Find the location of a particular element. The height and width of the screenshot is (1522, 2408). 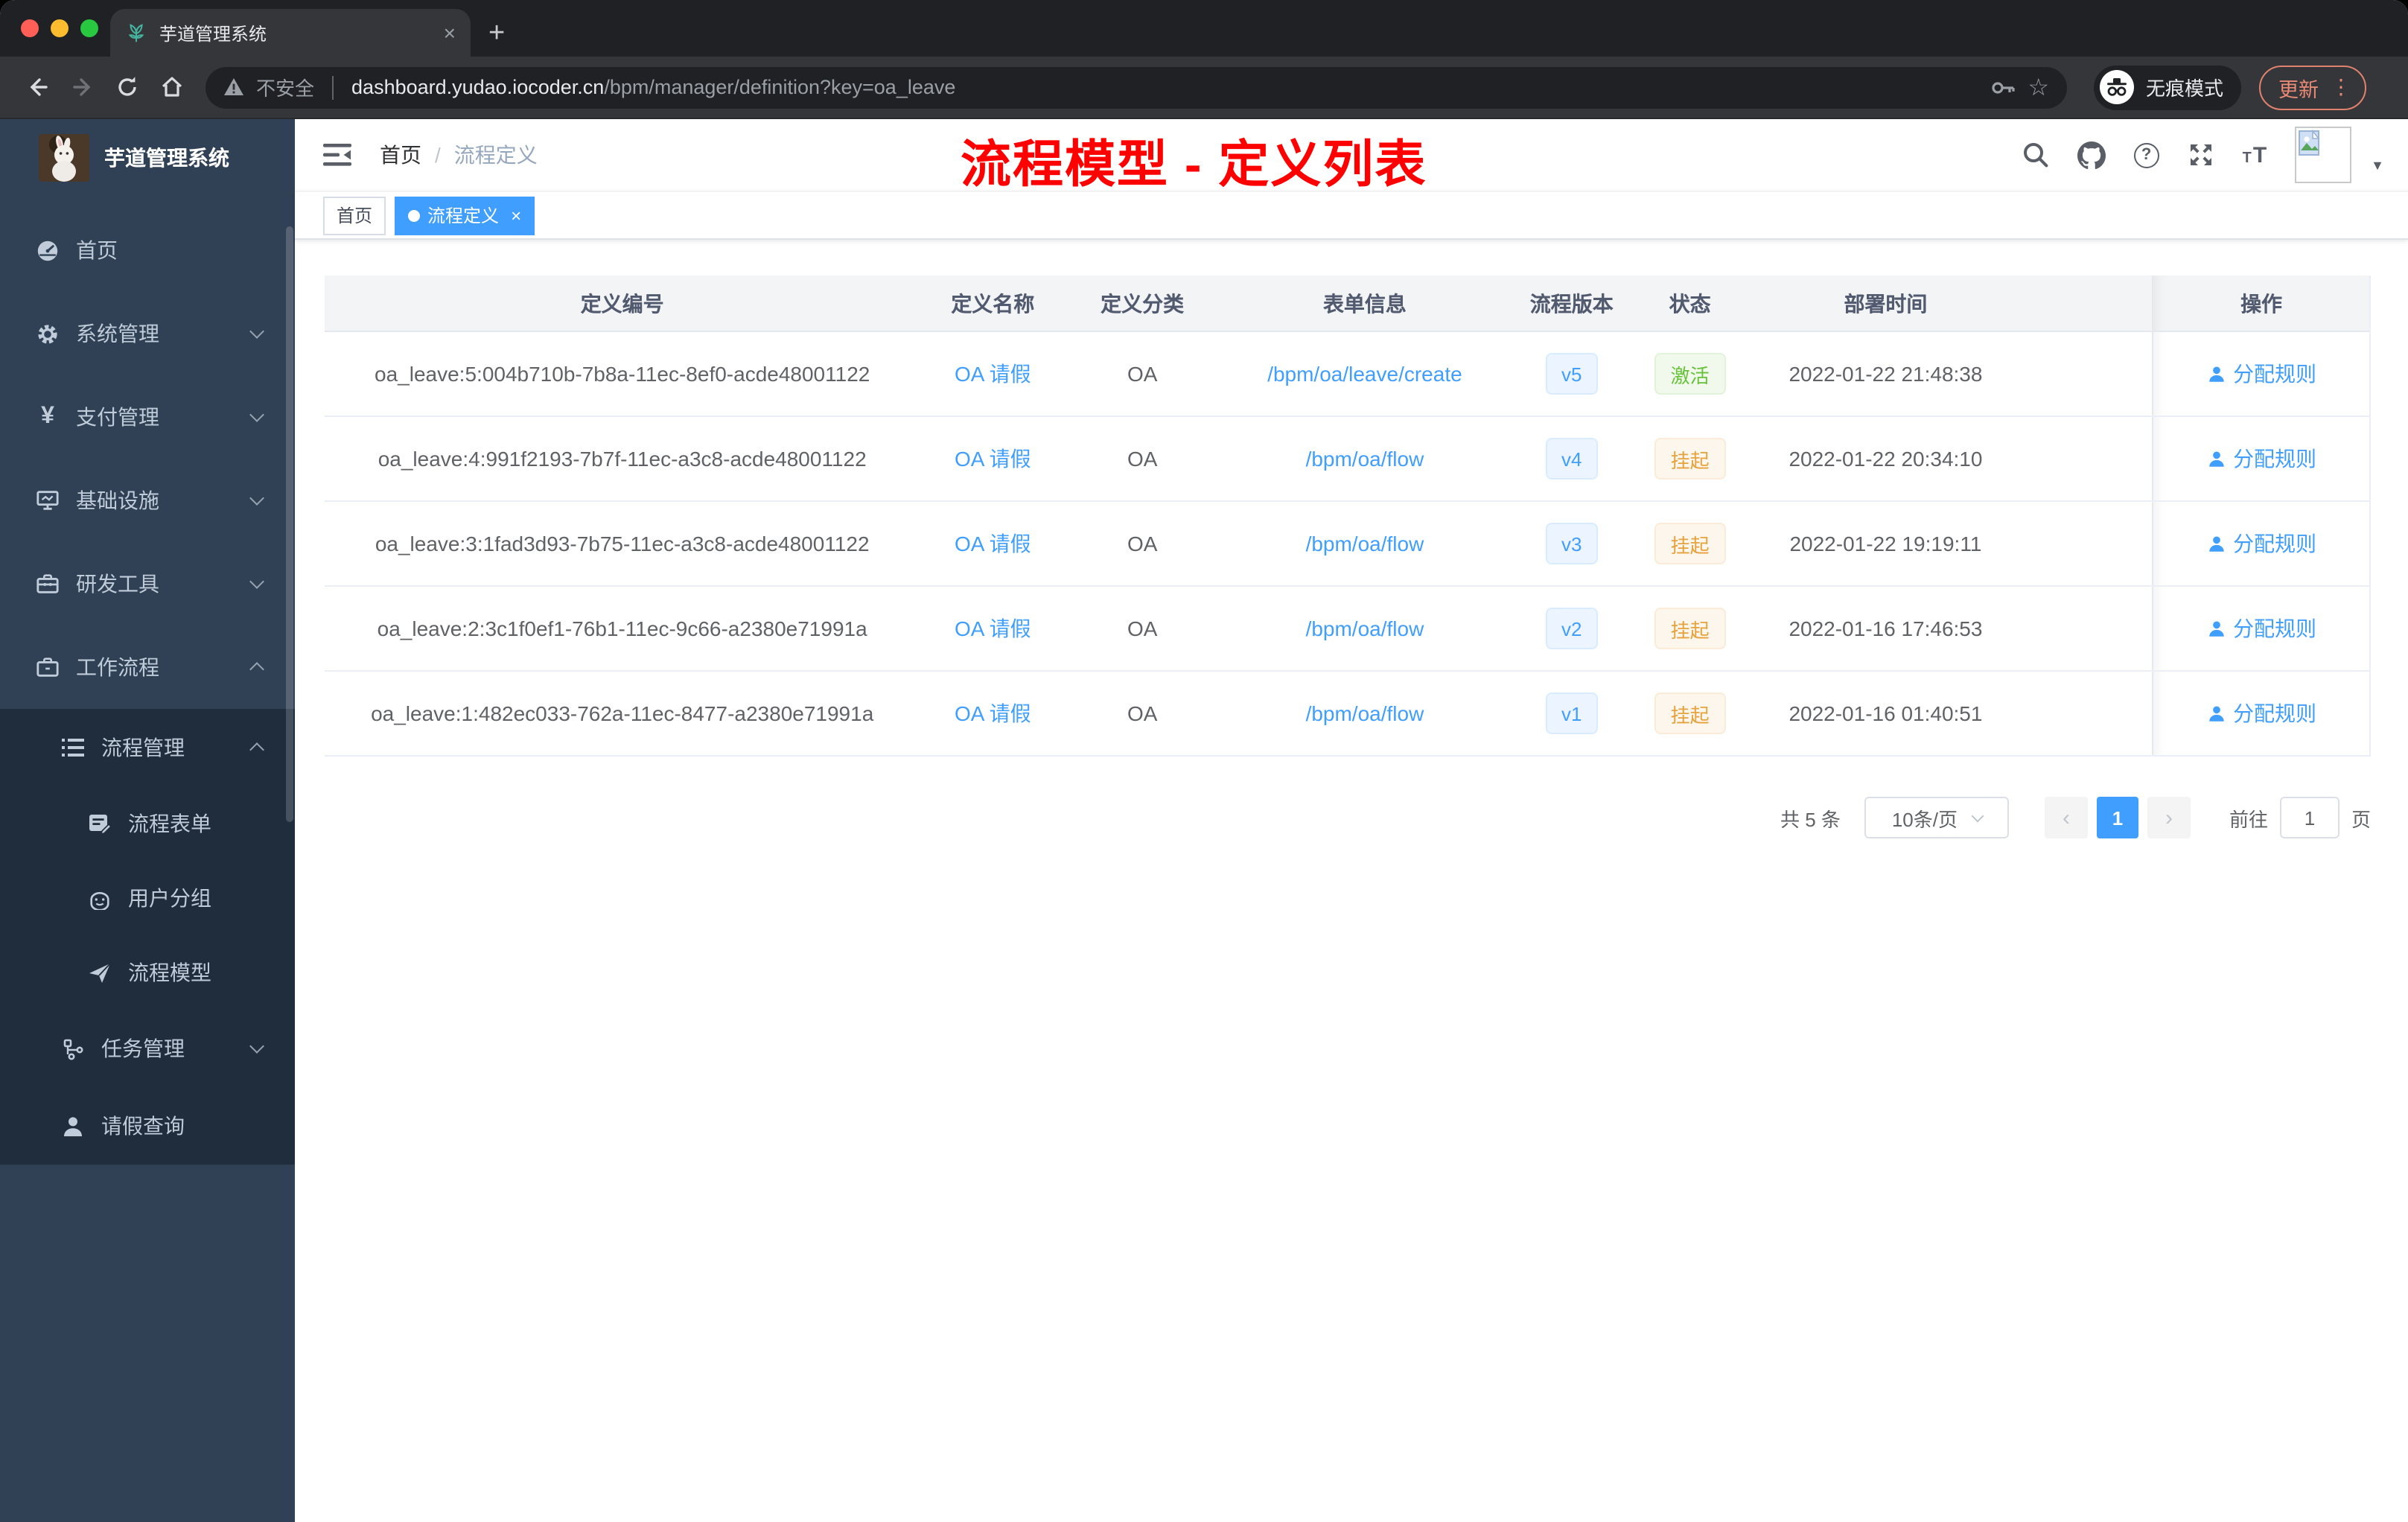

version-badge: v4 is located at coordinates (1572, 459).